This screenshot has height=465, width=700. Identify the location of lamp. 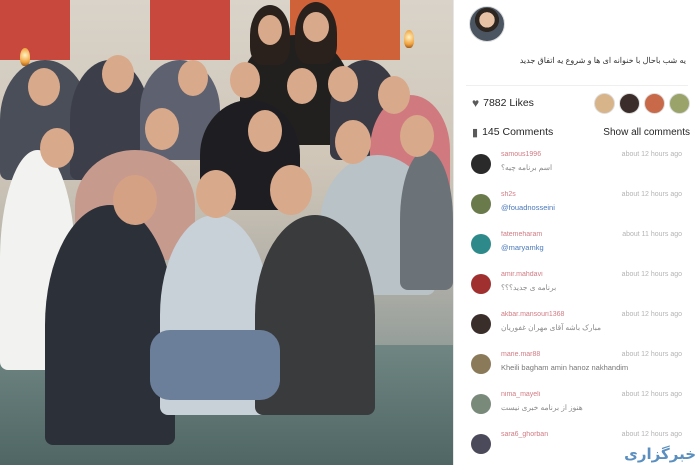
(409, 39).